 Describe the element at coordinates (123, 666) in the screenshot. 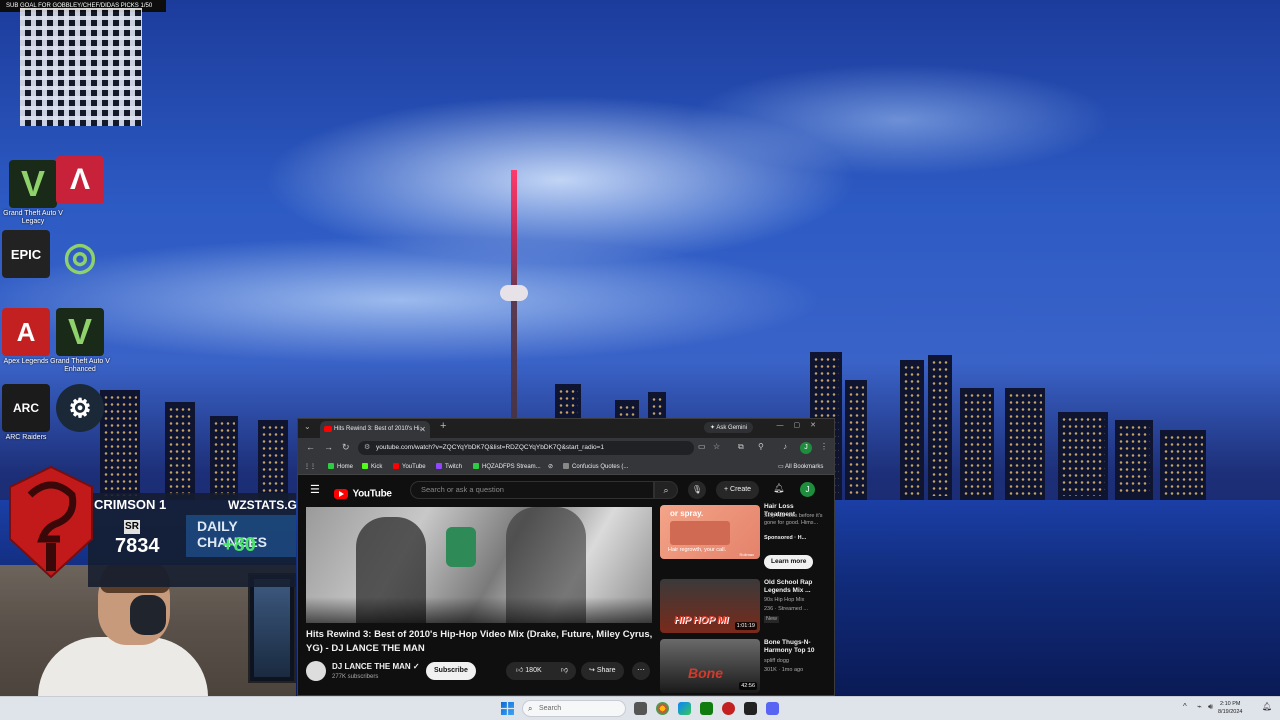

I see `webcam-person-shirt` at that location.